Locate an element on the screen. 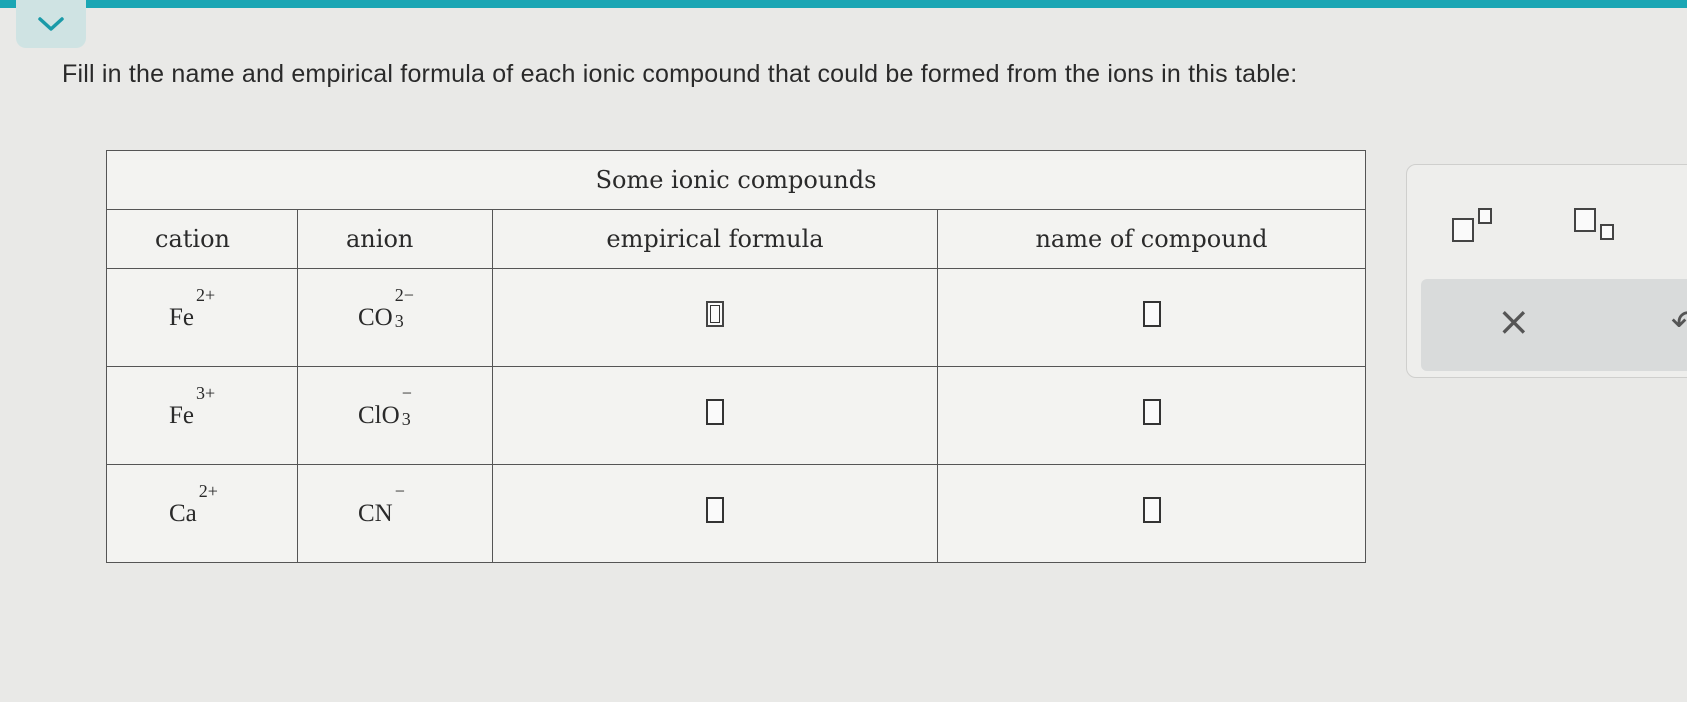 The image size is (1687, 702). anion-symbol: CN is located at coordinates (375, 513).